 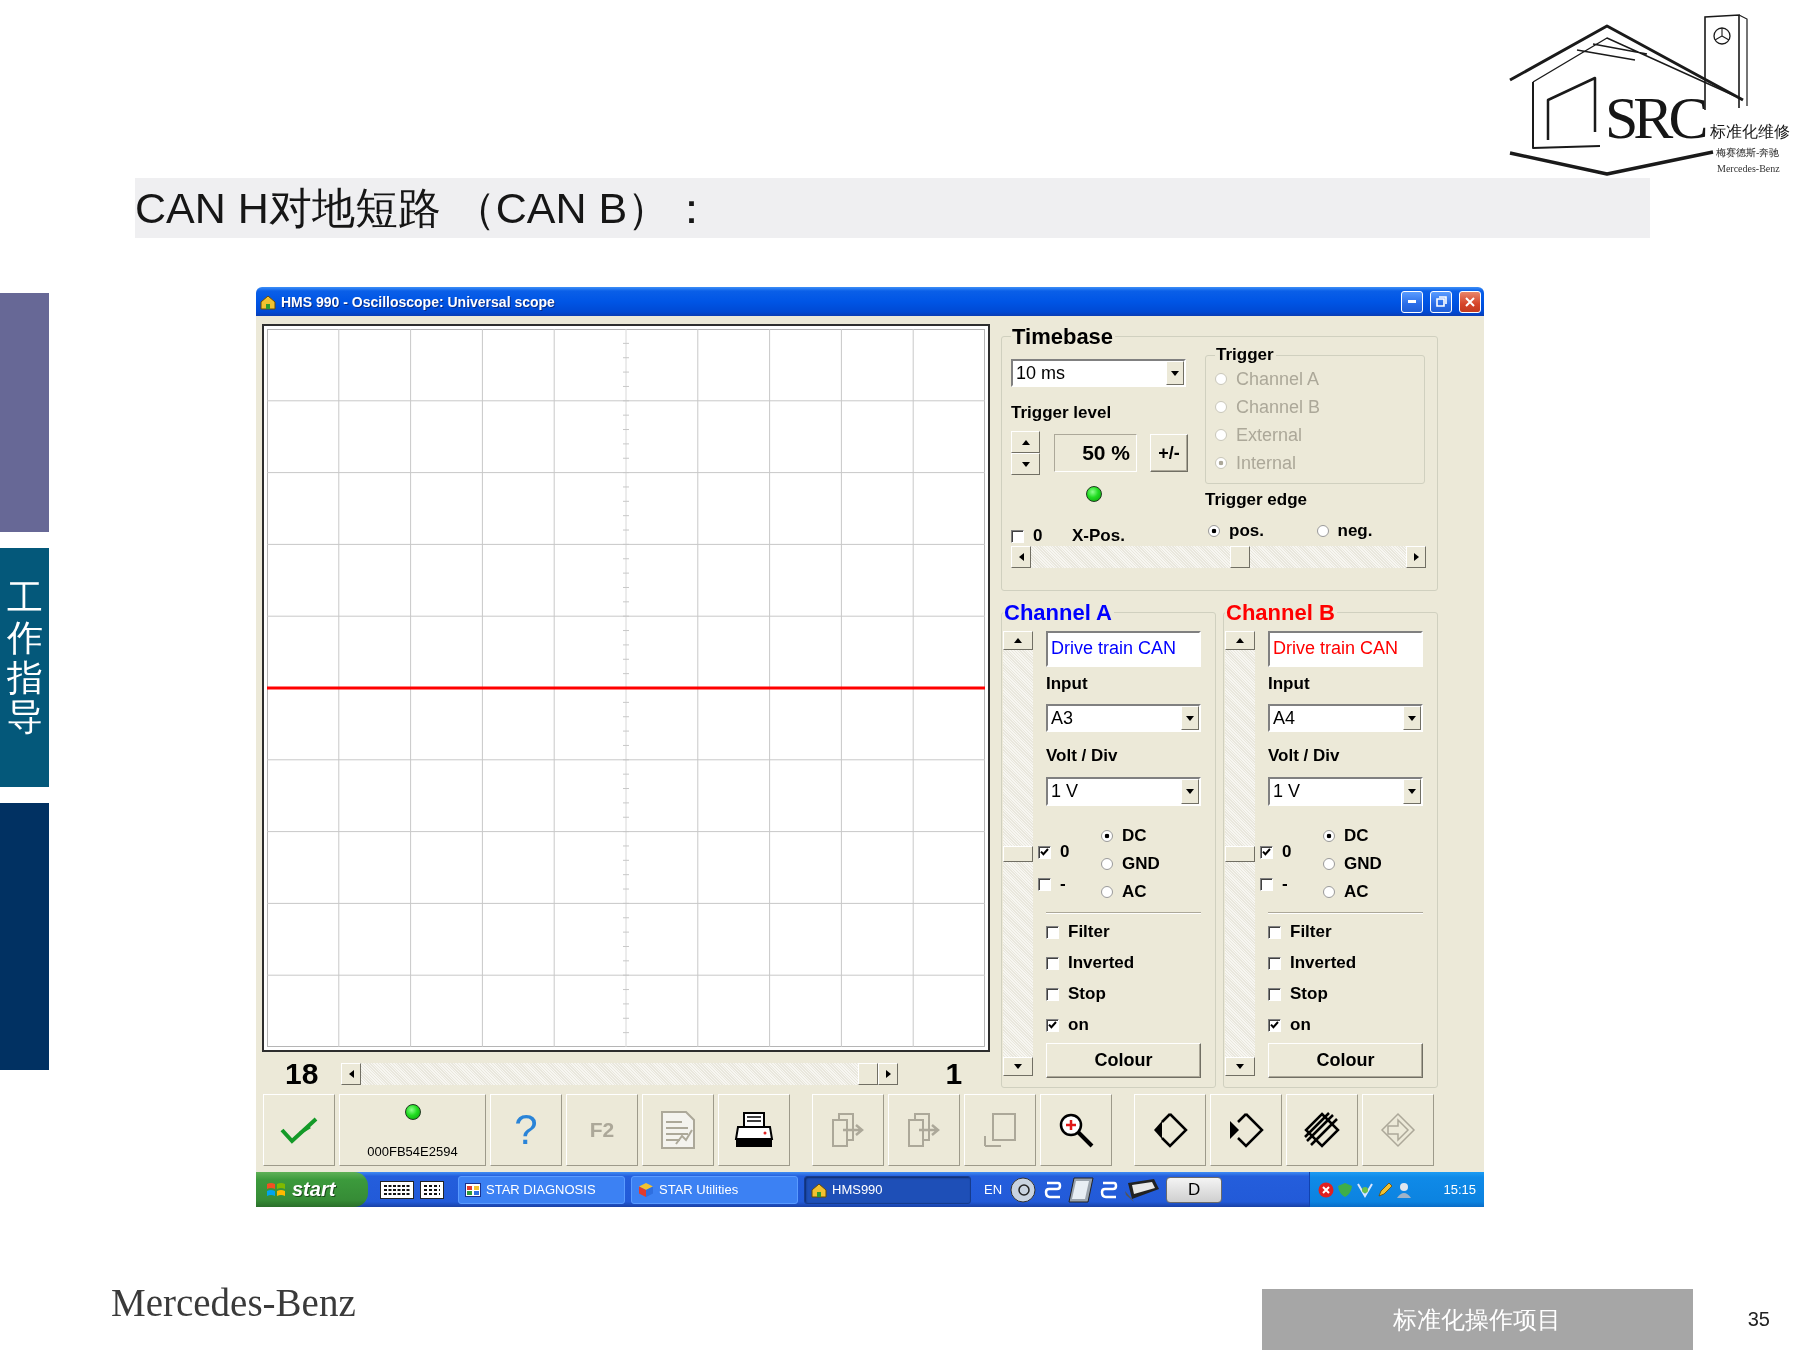 I want to click on diamond-right-arrow-icon, so click(x=1246, y=1130).